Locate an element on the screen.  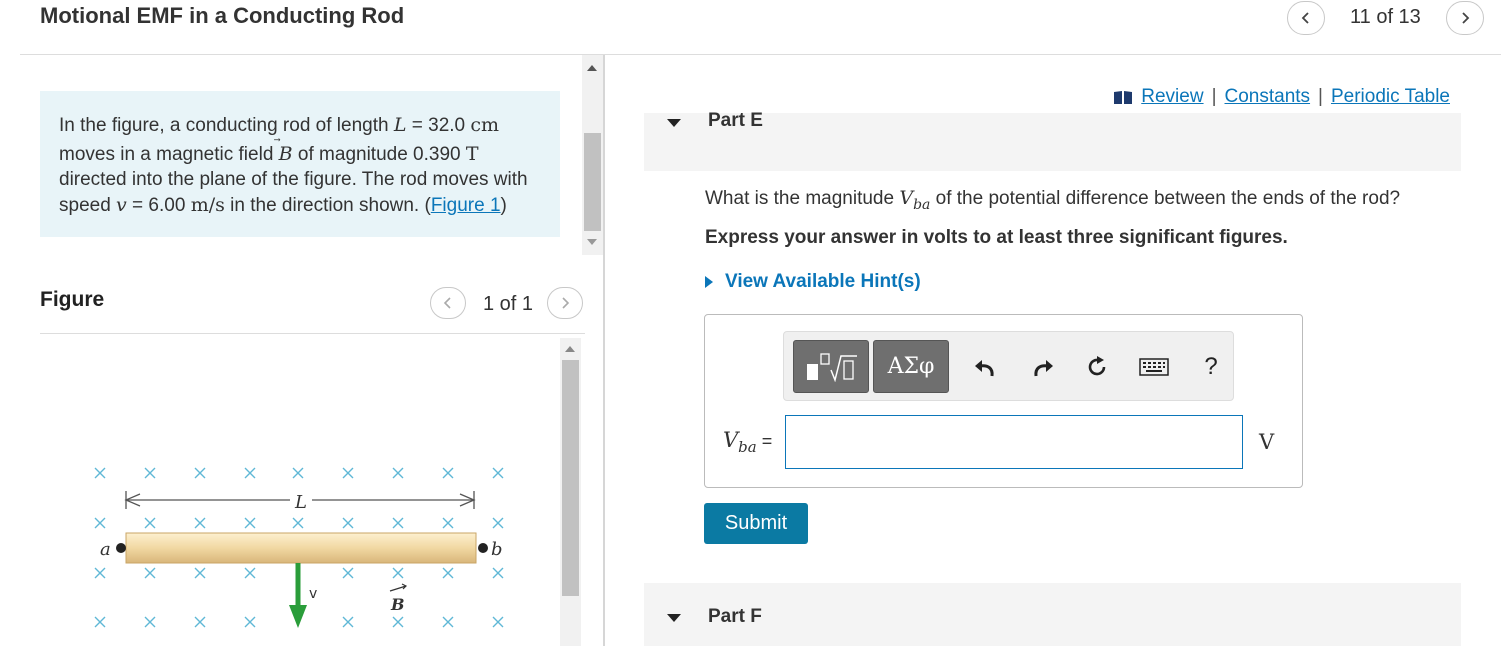
periodic-table-link: Periodic Table is located at coordinates (1390, 97).